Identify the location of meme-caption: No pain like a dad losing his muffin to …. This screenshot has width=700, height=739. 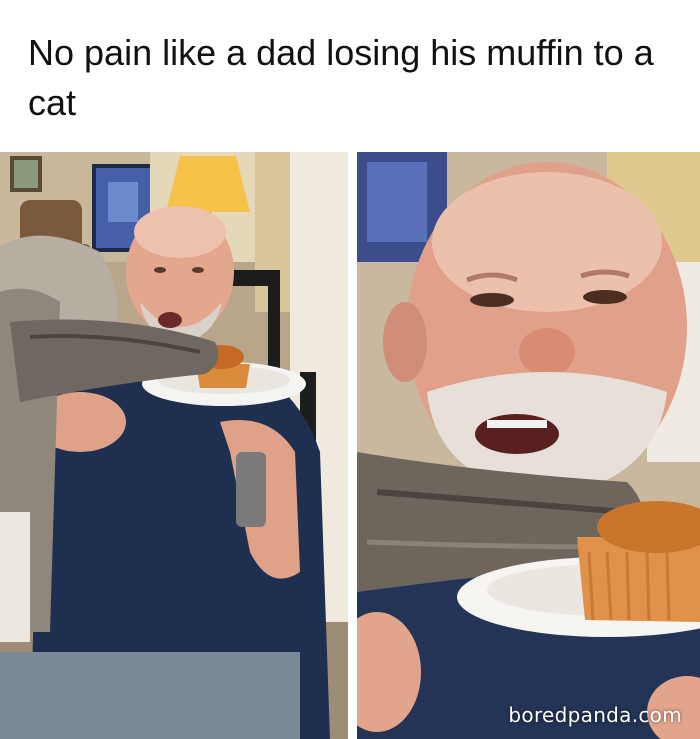
(341, 77).